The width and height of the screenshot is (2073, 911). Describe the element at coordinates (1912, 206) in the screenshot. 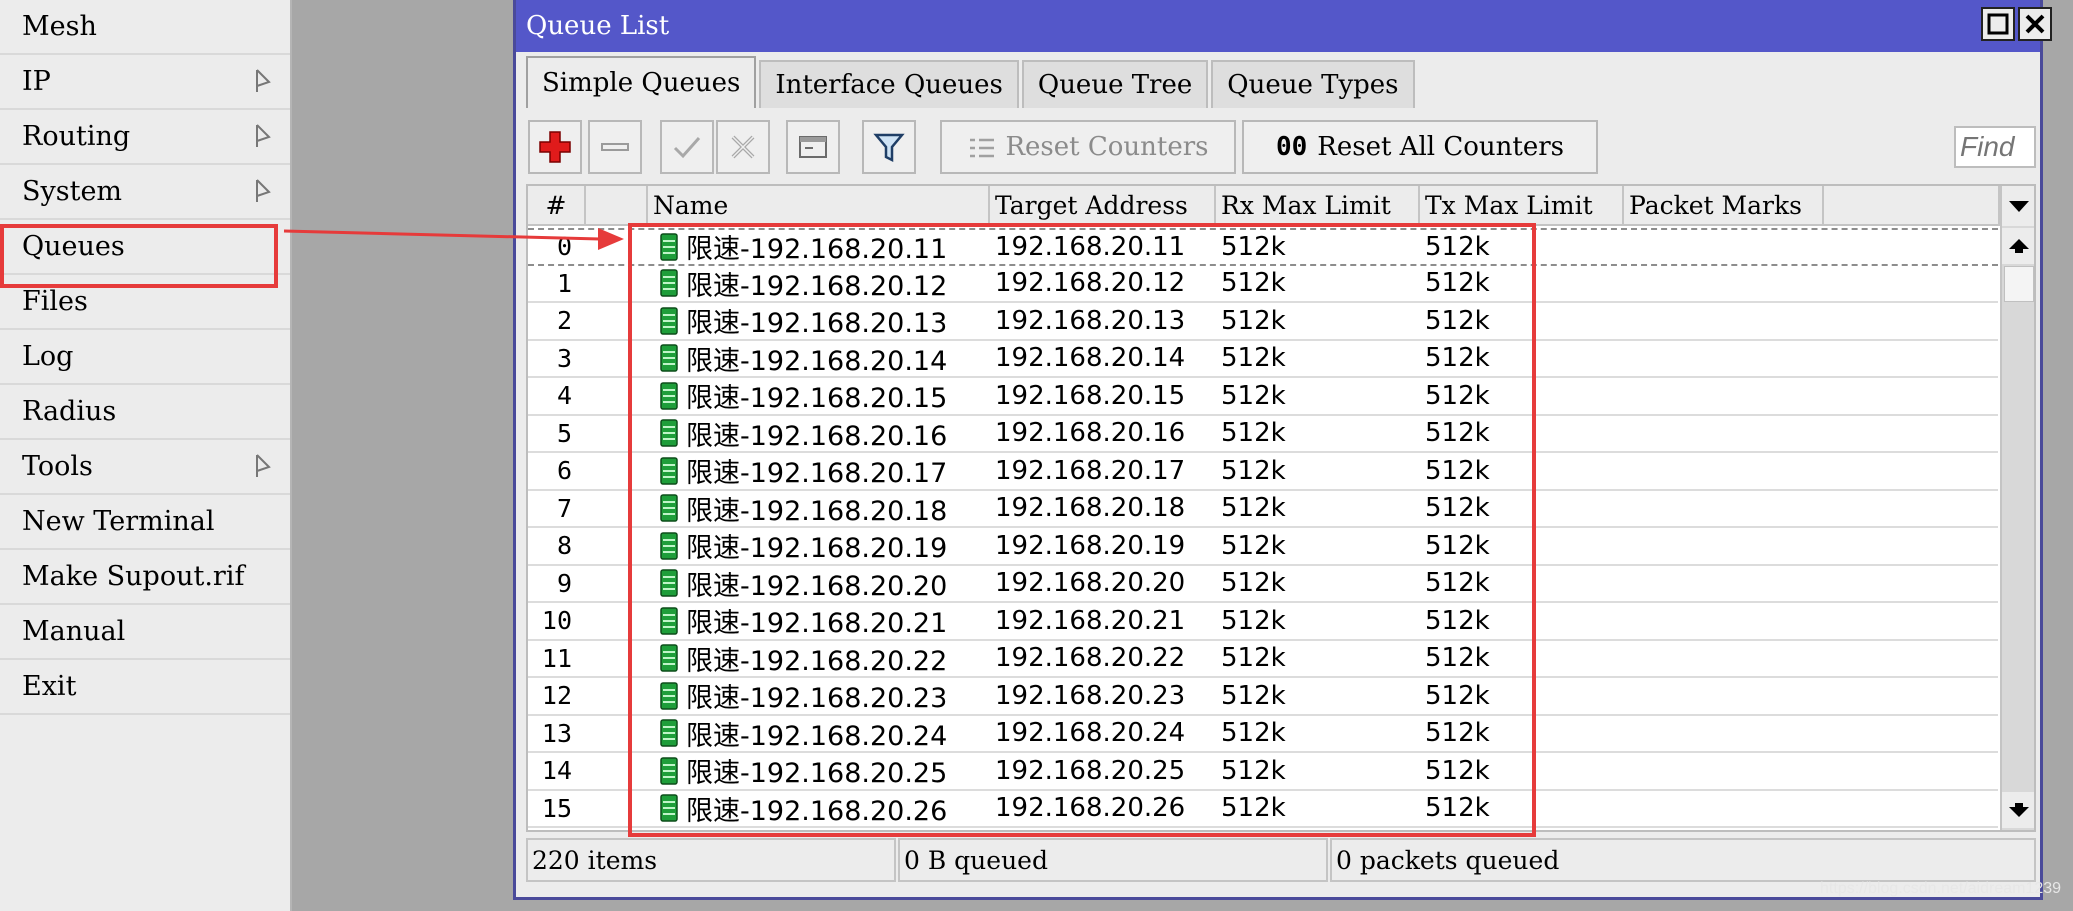

I see `column-empty-header` at that location.